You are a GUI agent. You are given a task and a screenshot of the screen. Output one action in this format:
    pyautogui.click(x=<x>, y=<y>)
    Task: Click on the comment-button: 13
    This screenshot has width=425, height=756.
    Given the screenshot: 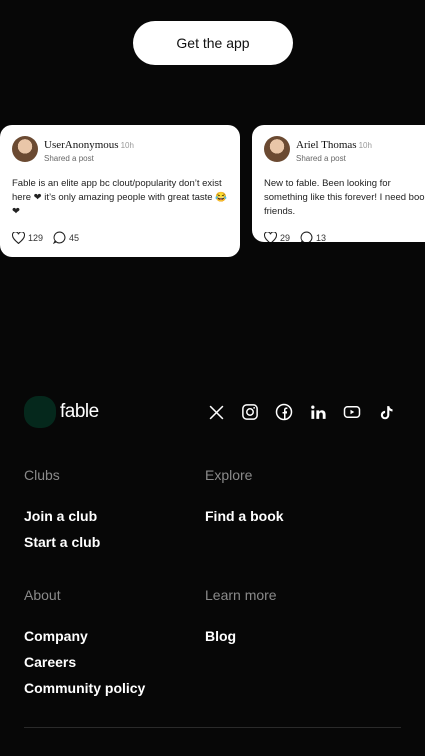 What is the action you would take?
    pyautogui.click(x=313, y=236)
    